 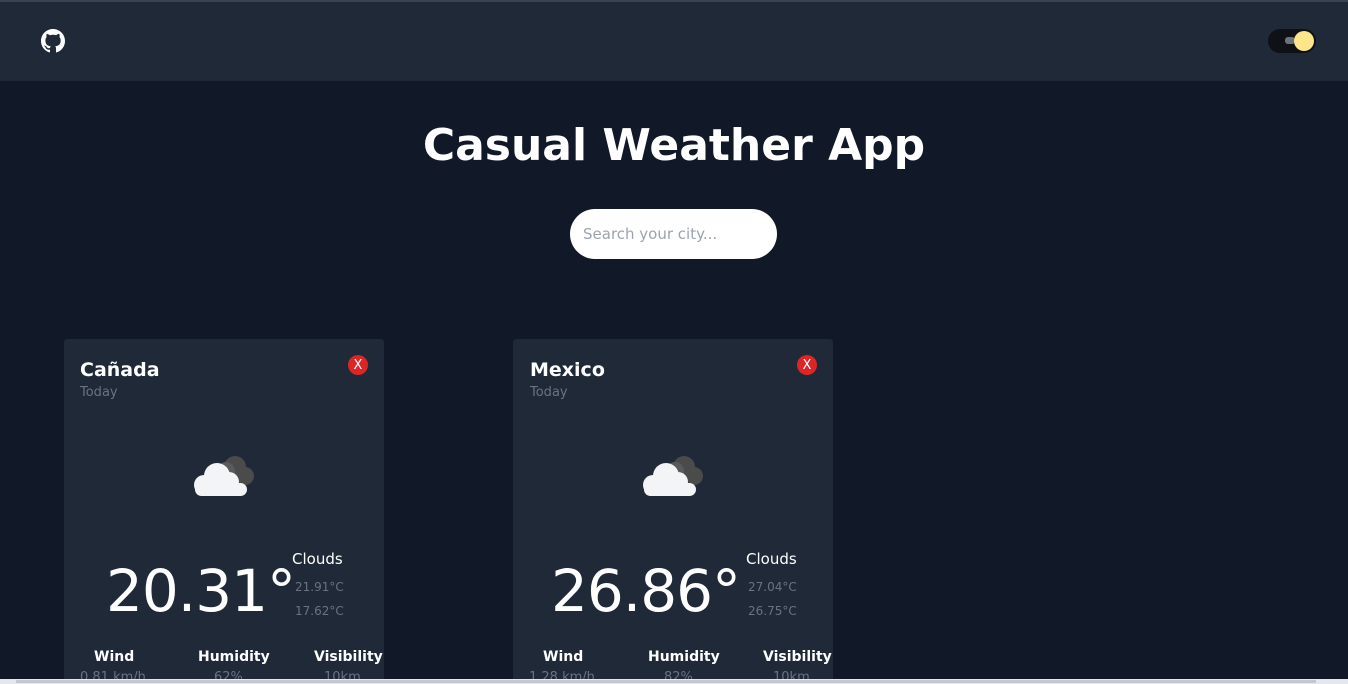 I want to click on horizontal-scrollbar, so click(x=674, y=681).